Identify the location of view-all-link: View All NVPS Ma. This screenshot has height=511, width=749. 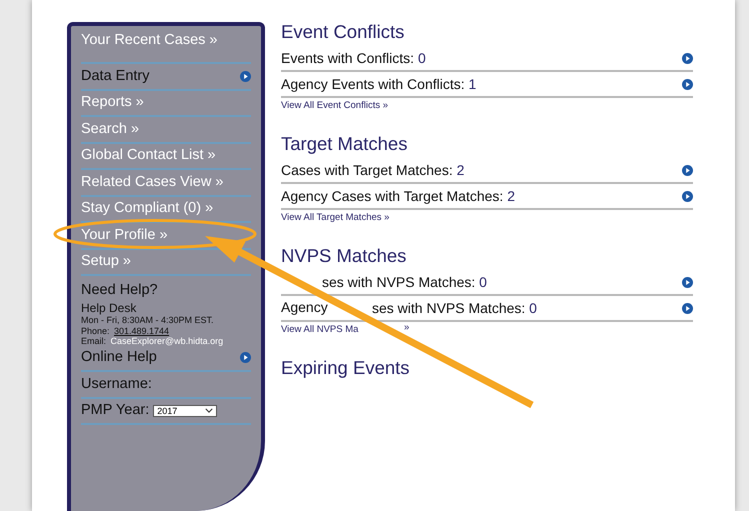
(319, 329).